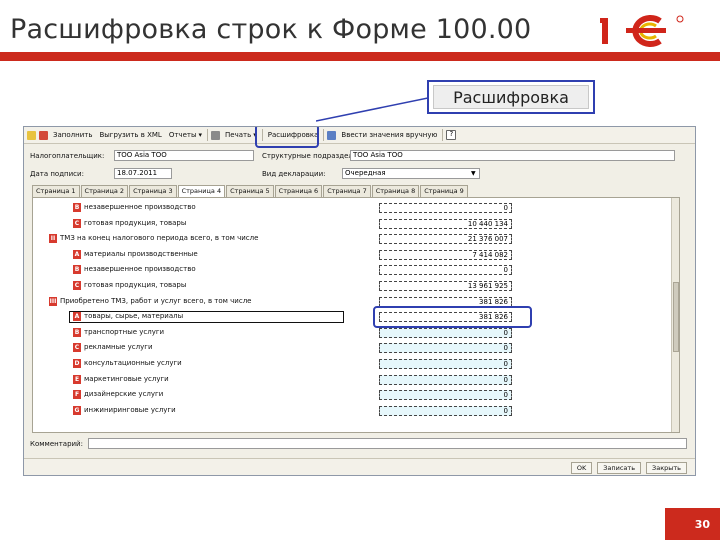  Describe the element at coordinates (642, 31) in the screenshot. I see `1c-logo` at that location.